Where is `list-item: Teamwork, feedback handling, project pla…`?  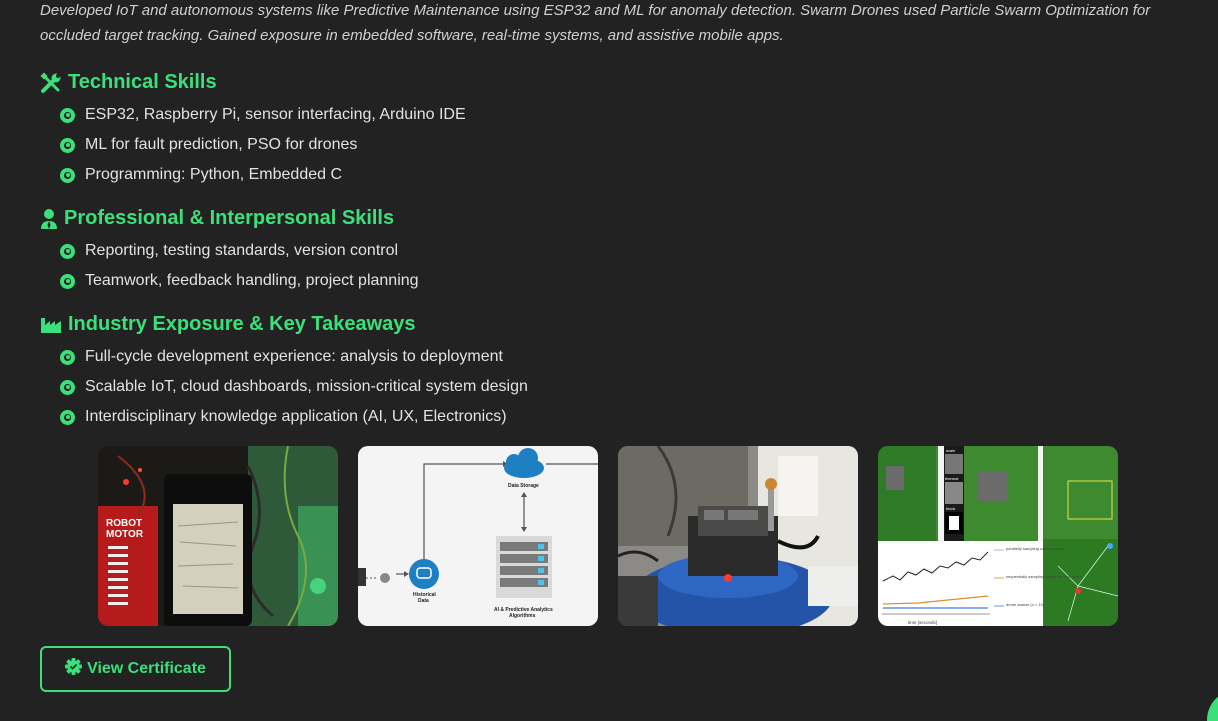
list-item: Teamwork, feedback handling, project pla… is located at coordinates (239, 281).